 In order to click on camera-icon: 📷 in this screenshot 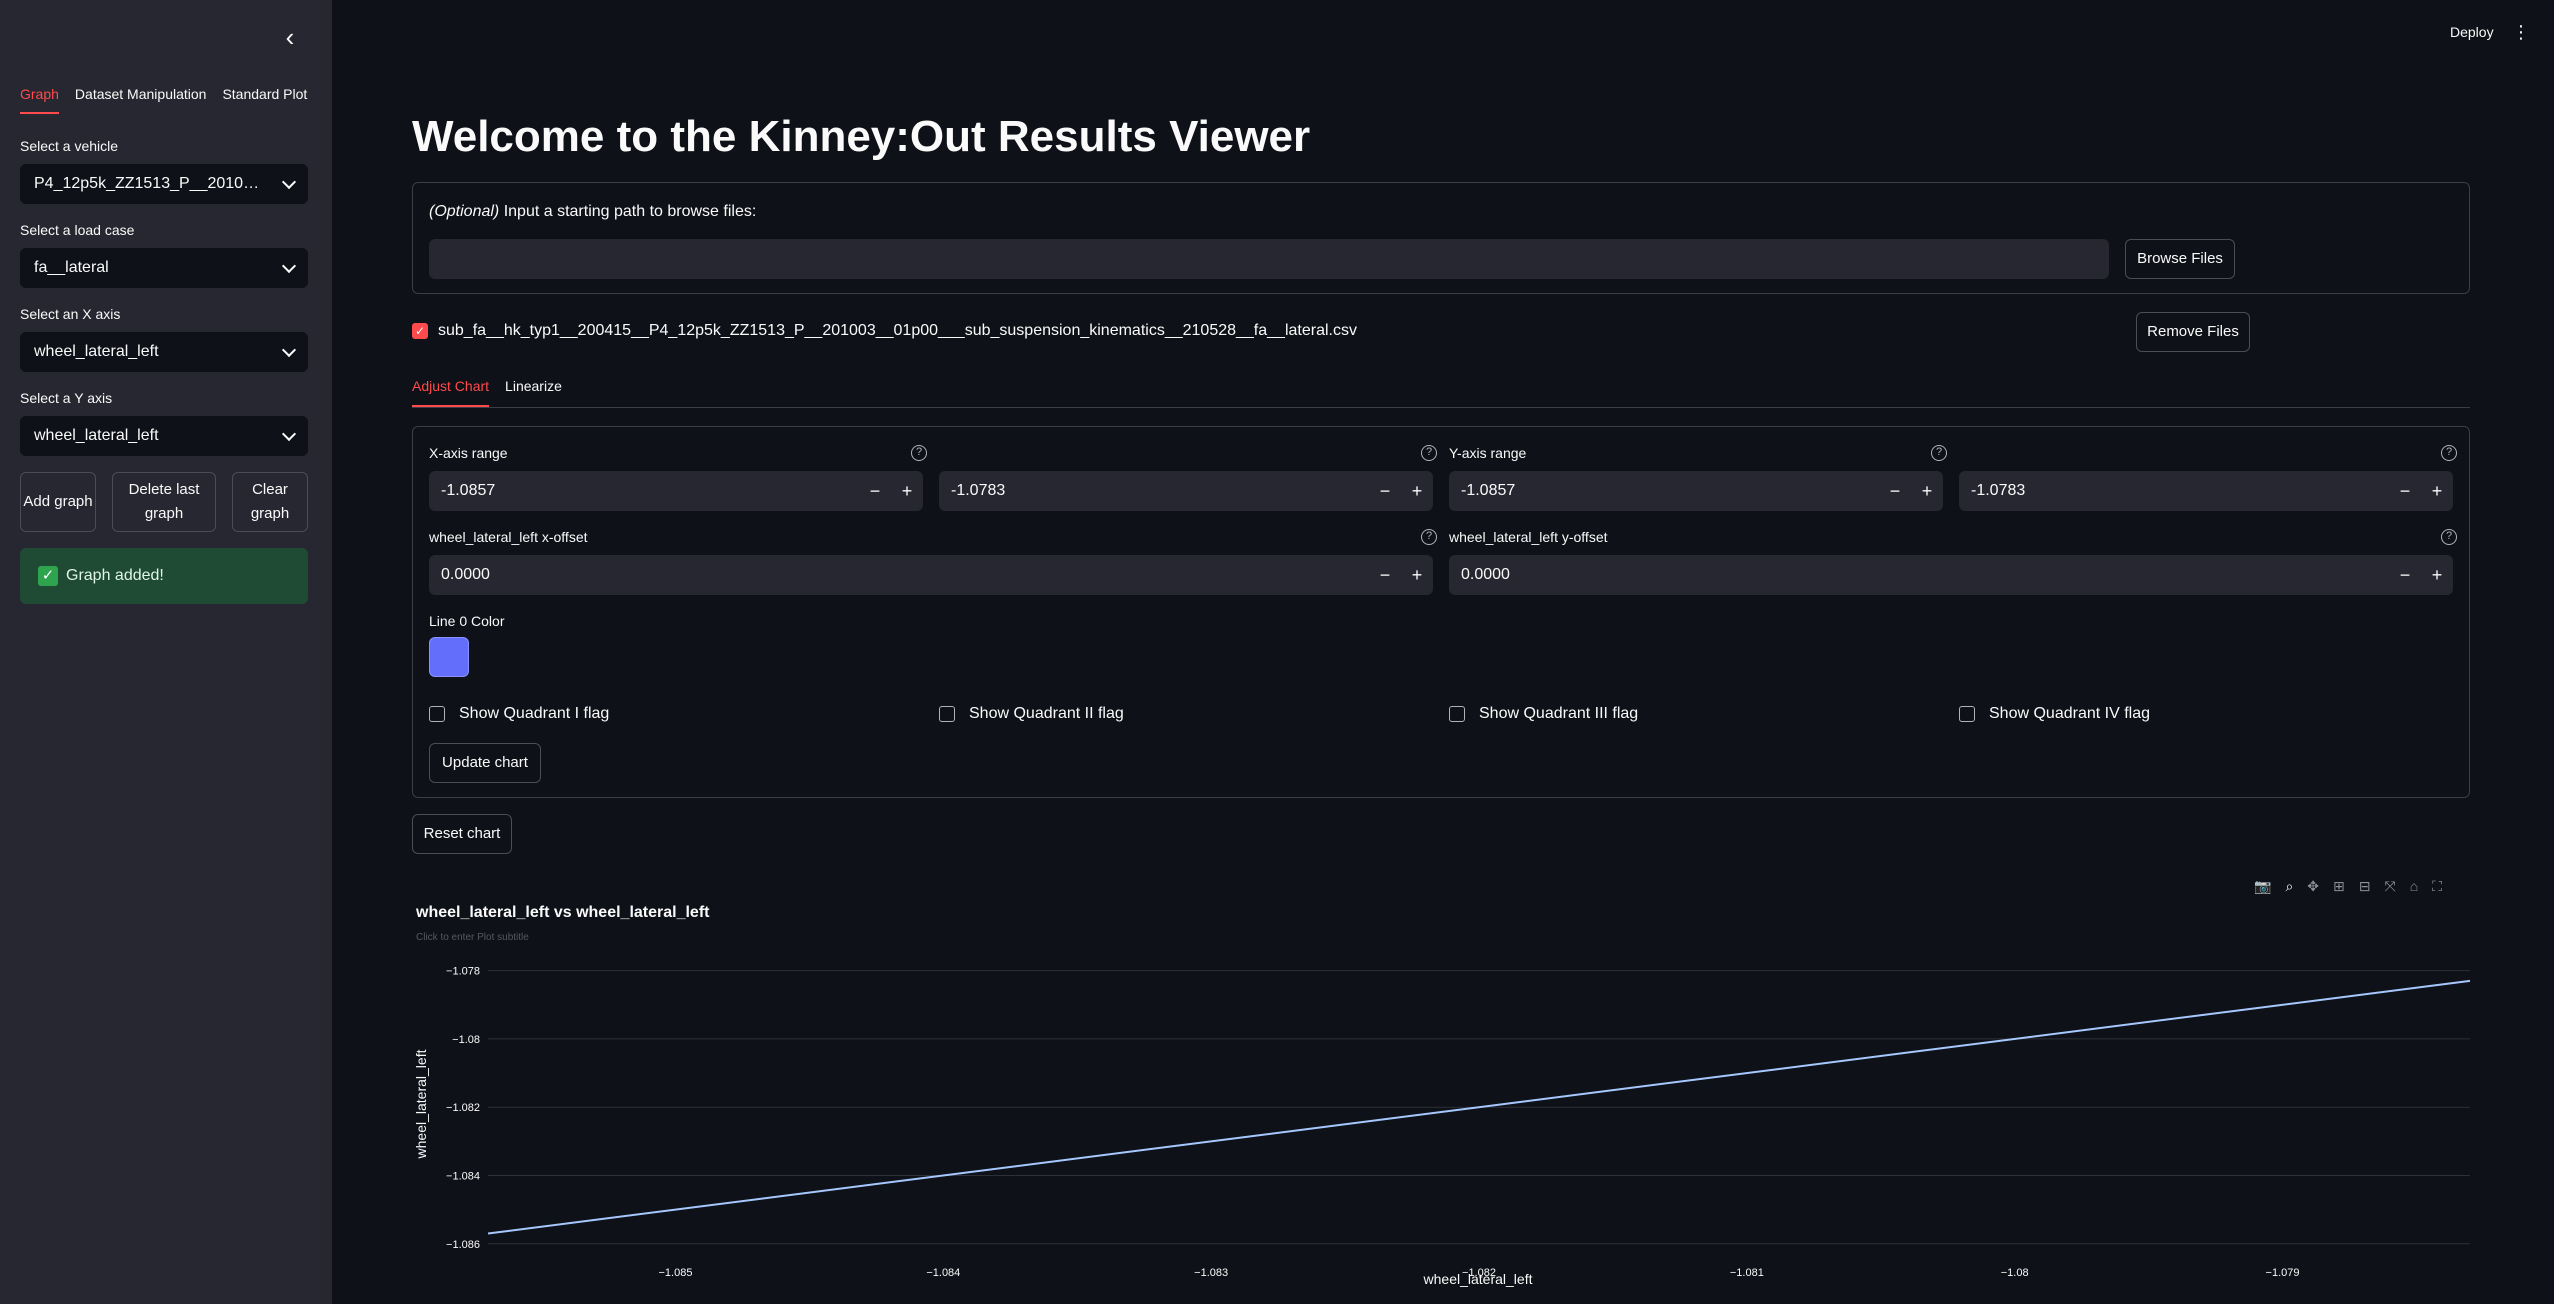, I will do `click(2262, 886)`.